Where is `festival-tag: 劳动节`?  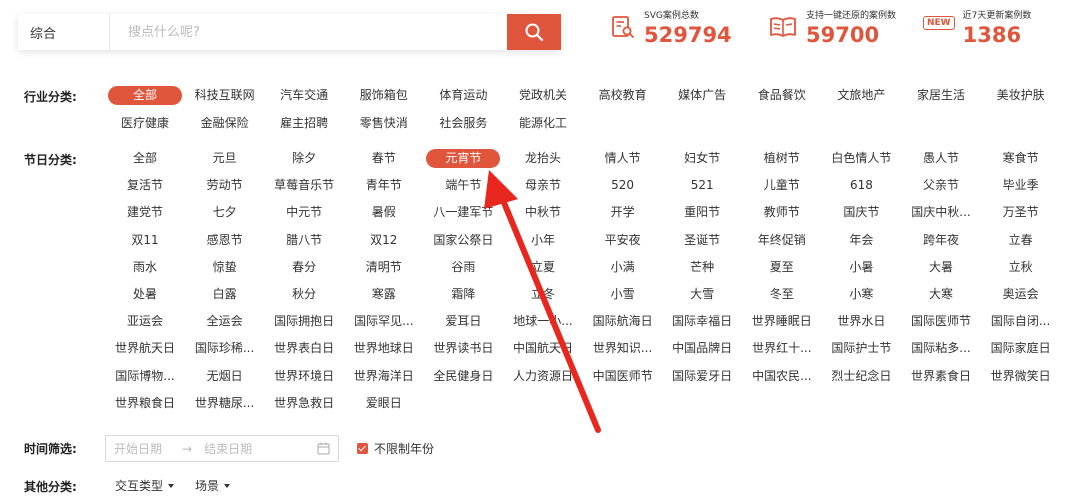
festival-tag: 劳动节 is located at coordinates (225, 185).